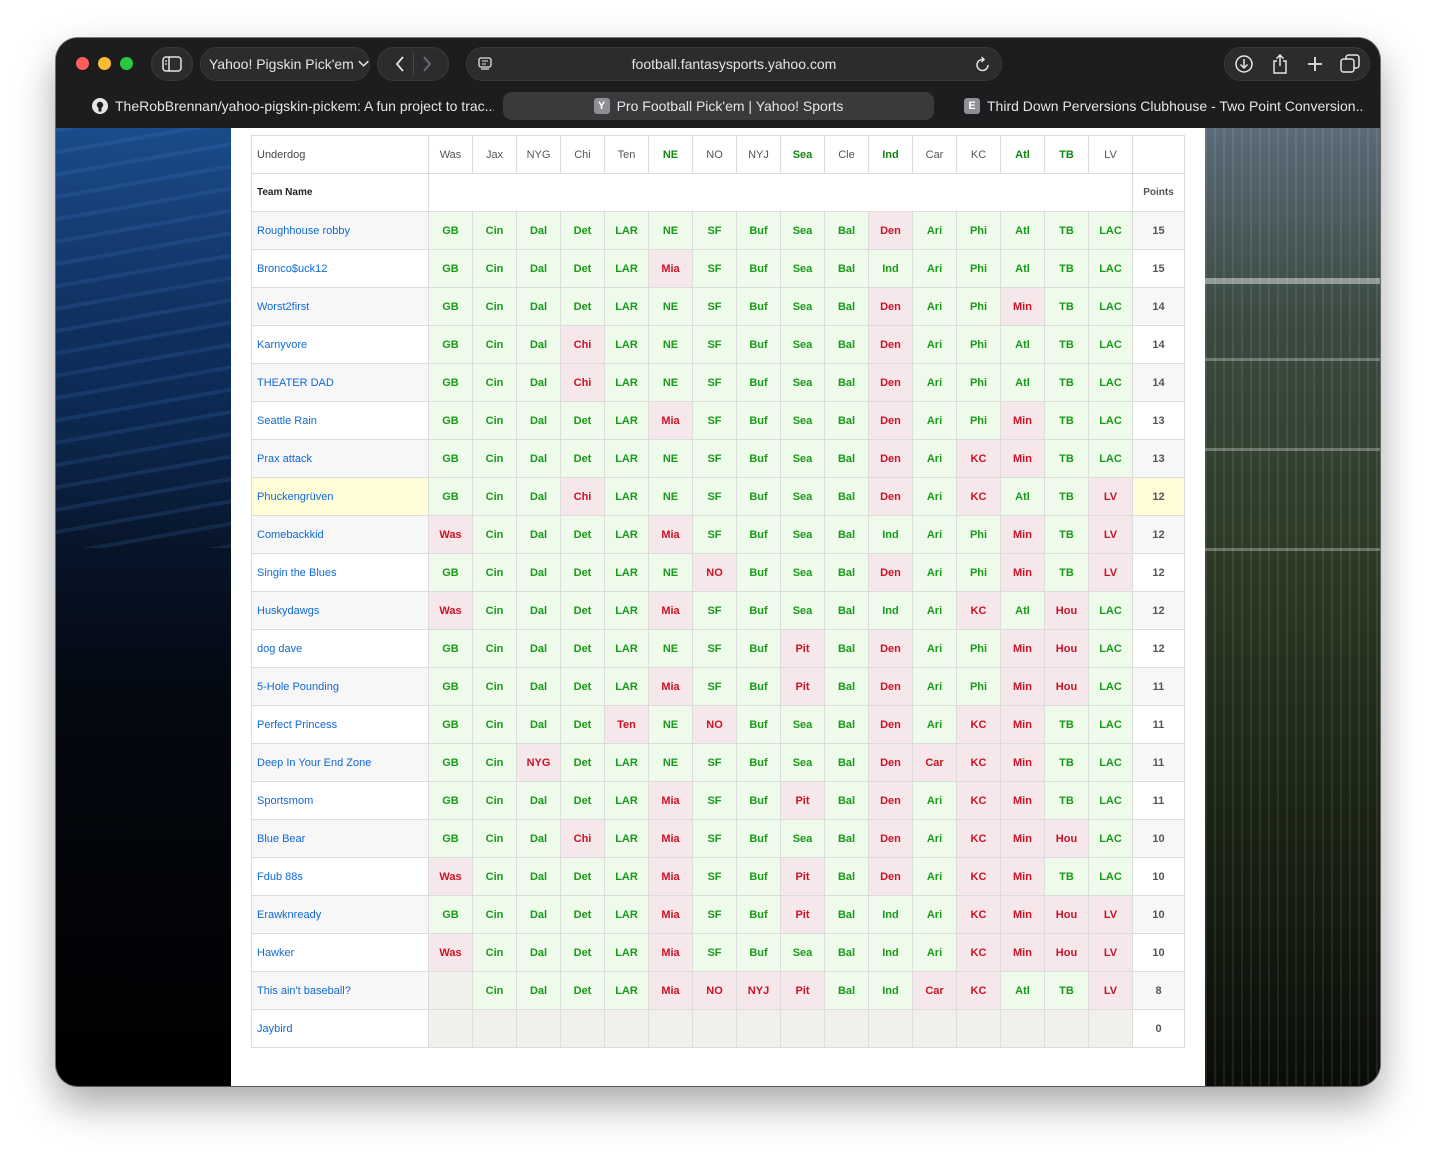  What do you see at coordinates (340, 838) in the screenshot?
I see `team-name-link: Blue Bear` at bounding box center [340, 838].